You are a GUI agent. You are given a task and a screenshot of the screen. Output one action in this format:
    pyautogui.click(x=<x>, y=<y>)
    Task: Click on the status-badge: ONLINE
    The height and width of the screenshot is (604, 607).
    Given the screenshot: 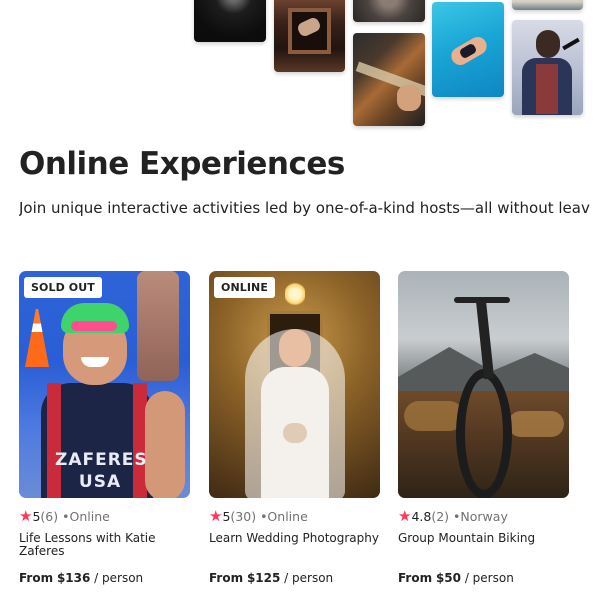 What is the action you would take?
    pyautogui.click(x=244, y=287)
    